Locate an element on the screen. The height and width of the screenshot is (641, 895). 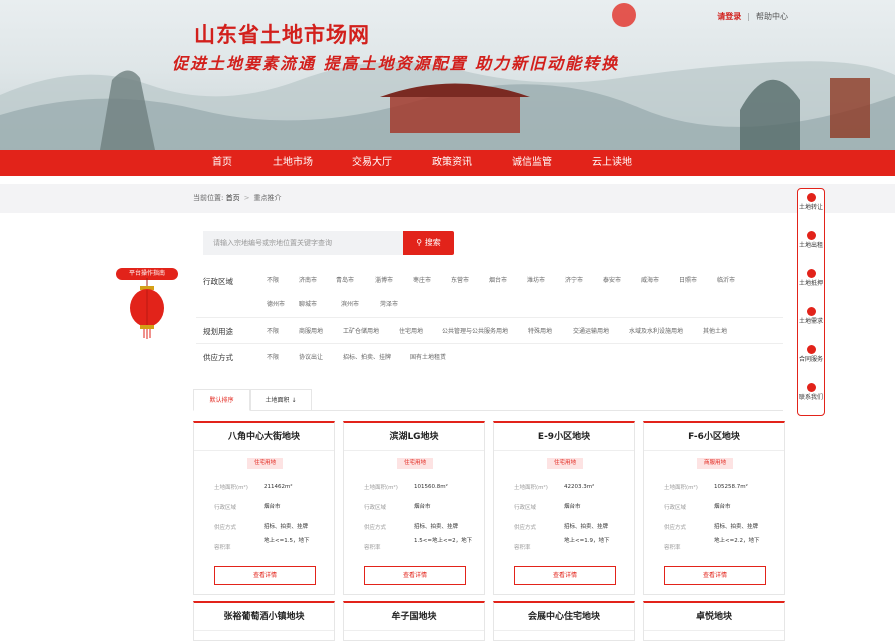
nav-home: 首页 is located at coordinates (222, 163).